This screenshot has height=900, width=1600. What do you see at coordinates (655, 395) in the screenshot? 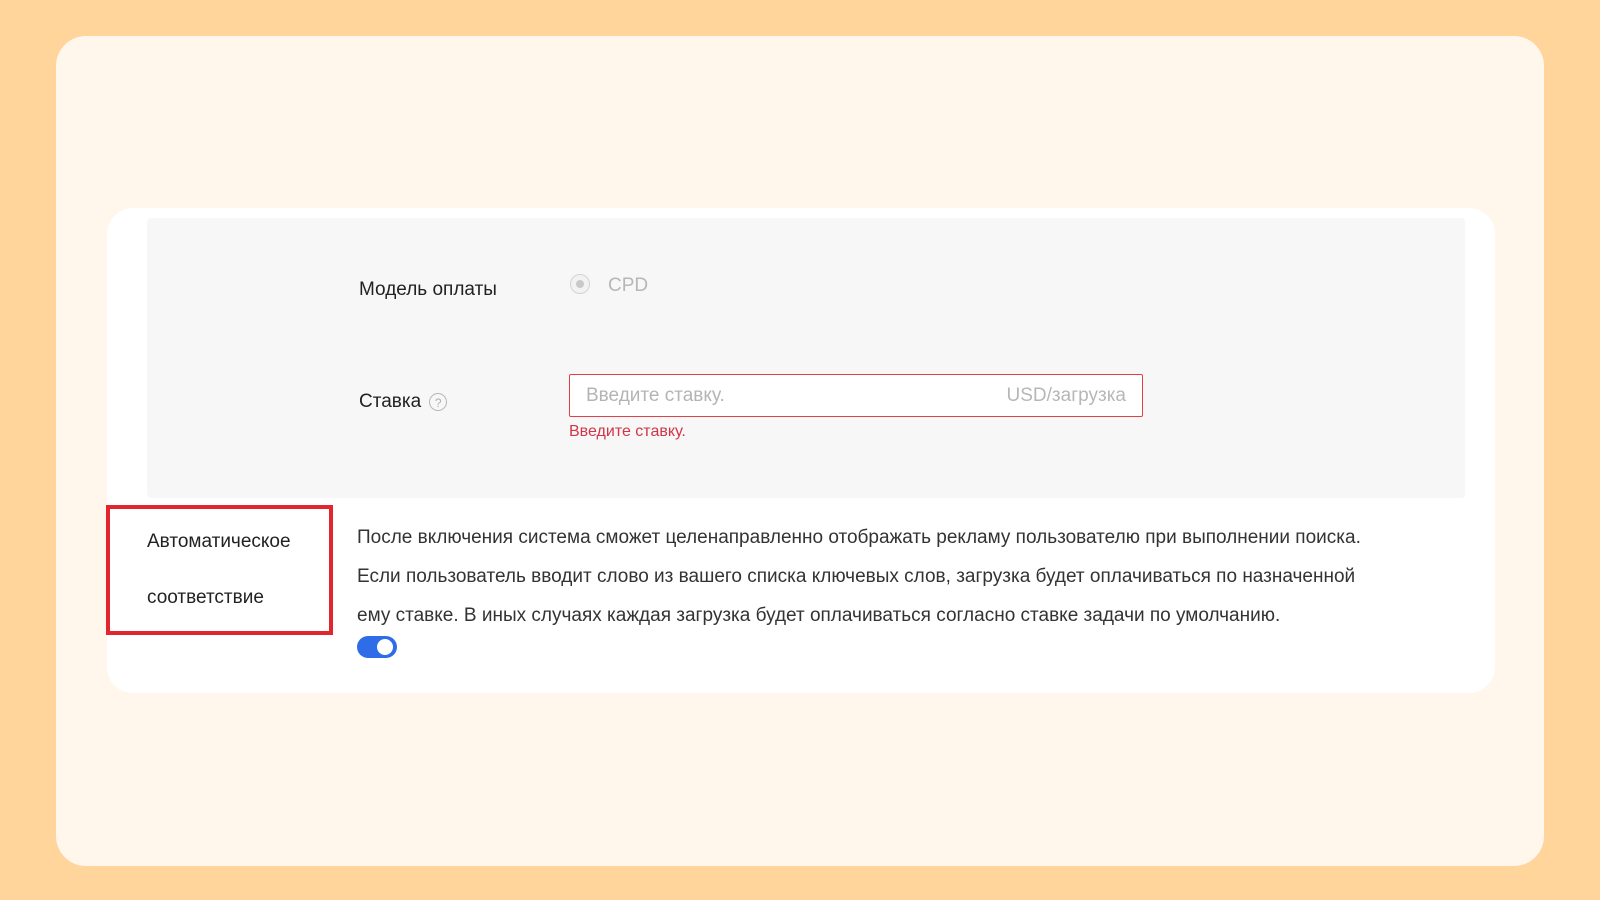
I see `bid-input-placeholder: Введите ставку.` at bounding box center [655, 395].